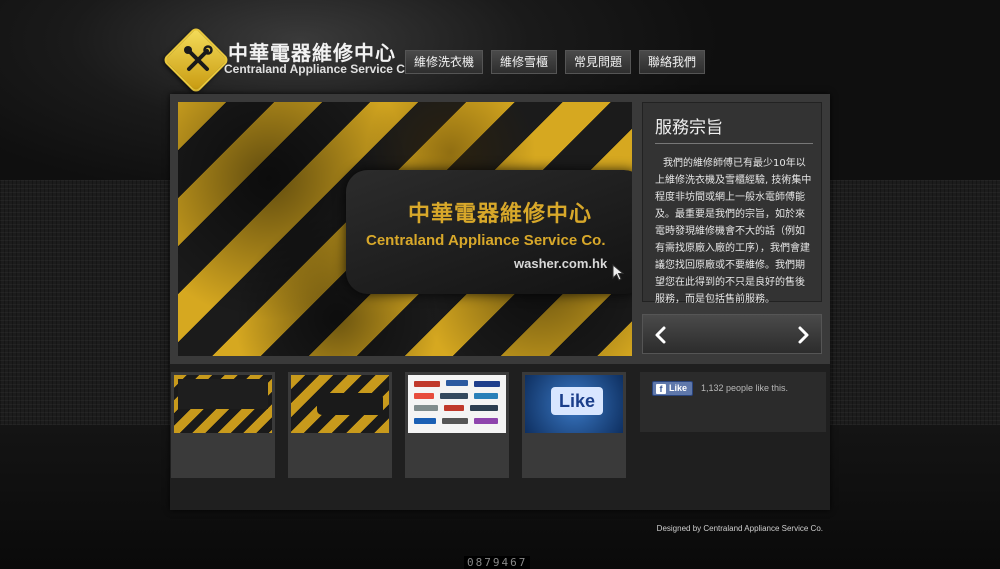  What do you see at coordinates (678, 388) in the screenshot?
I see `facebook-like-label: Like` at bounding box center [678, 388].